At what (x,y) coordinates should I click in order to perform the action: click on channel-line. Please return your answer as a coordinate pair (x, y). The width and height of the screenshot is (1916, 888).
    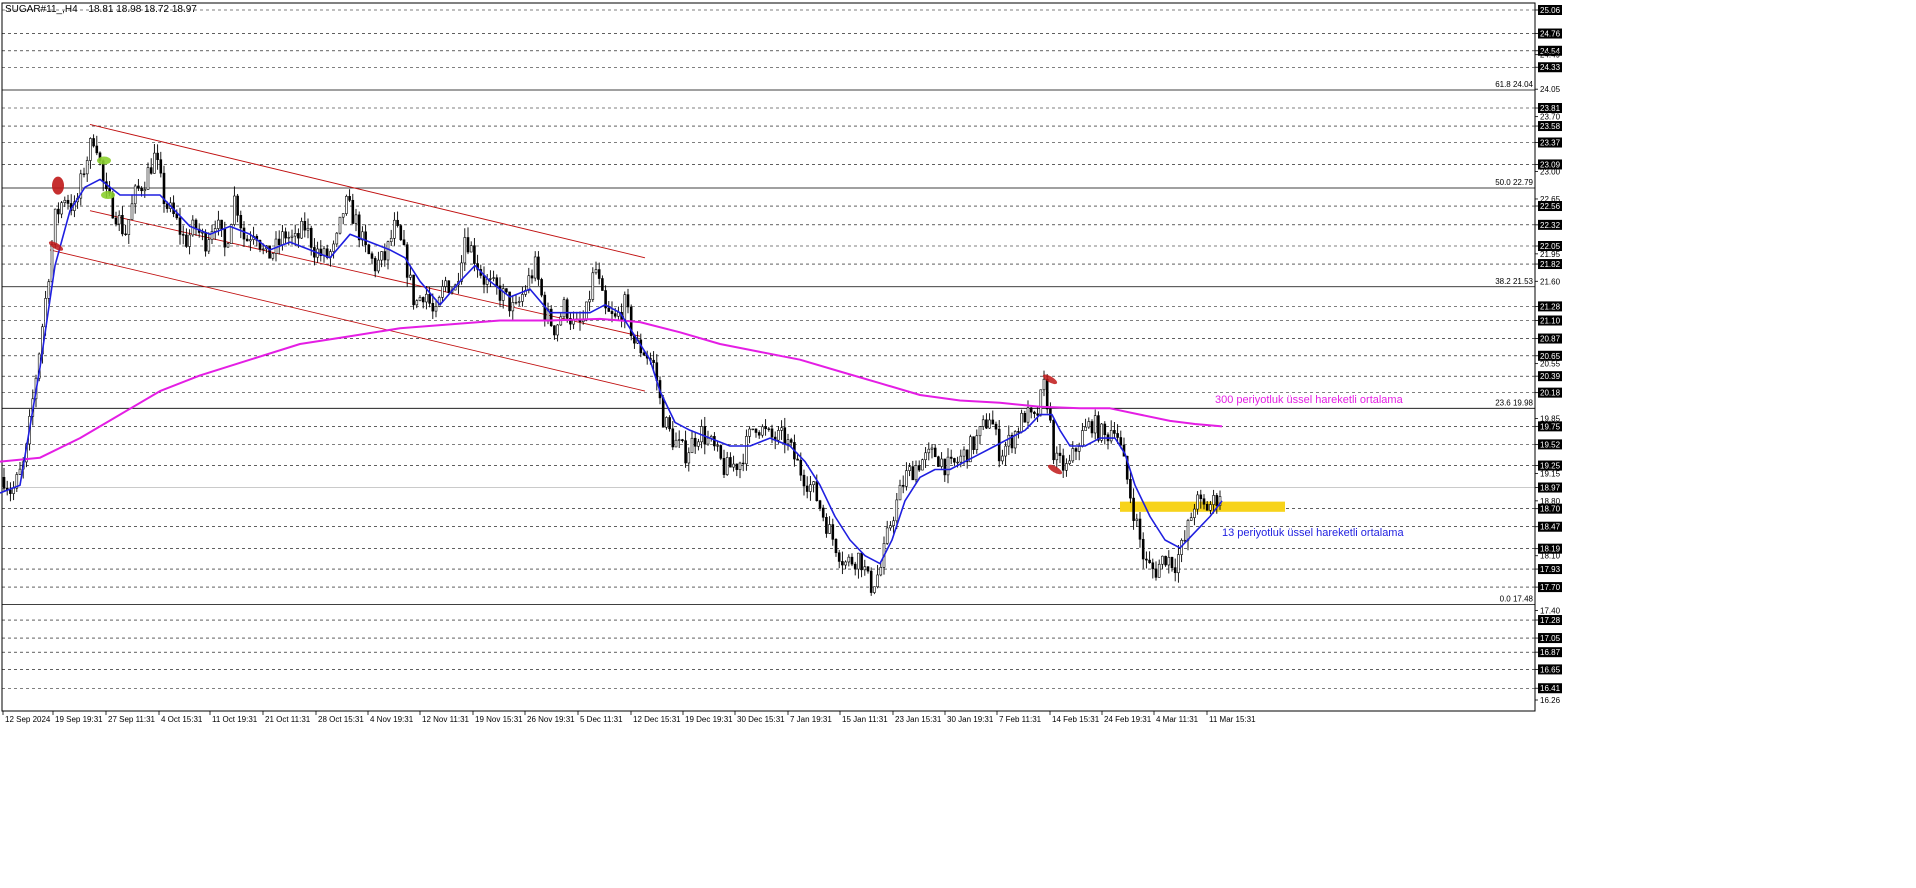
    Looking at the image, I should click on (367, 191).